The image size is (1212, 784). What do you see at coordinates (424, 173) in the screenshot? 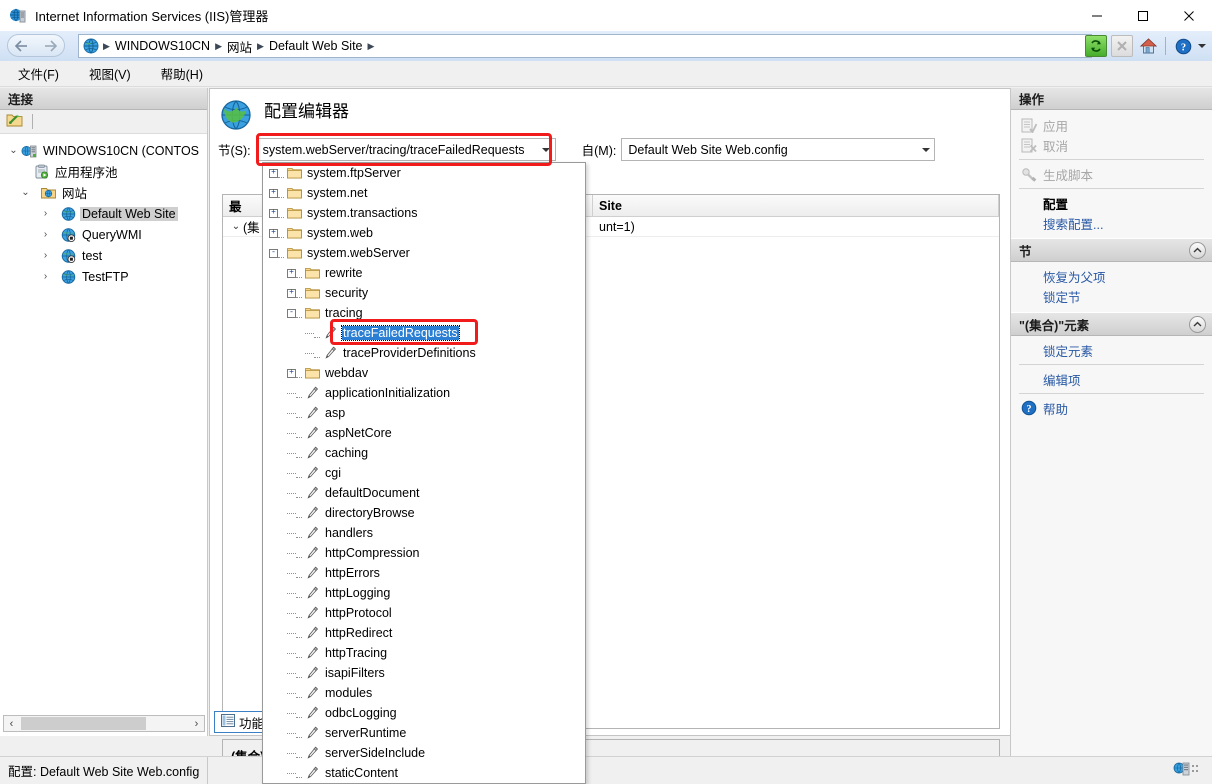
I see `dropdown-item: + system.ftpServer` at bounding box center [424, 173].